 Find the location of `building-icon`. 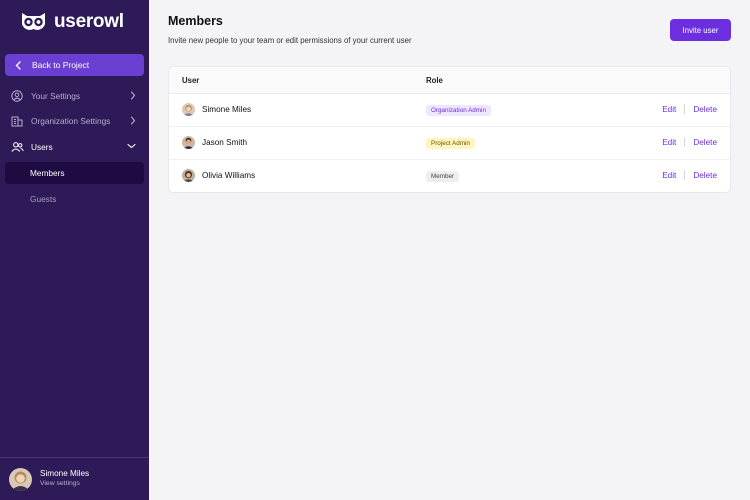

building-icon is located at coordinates (17, 121).